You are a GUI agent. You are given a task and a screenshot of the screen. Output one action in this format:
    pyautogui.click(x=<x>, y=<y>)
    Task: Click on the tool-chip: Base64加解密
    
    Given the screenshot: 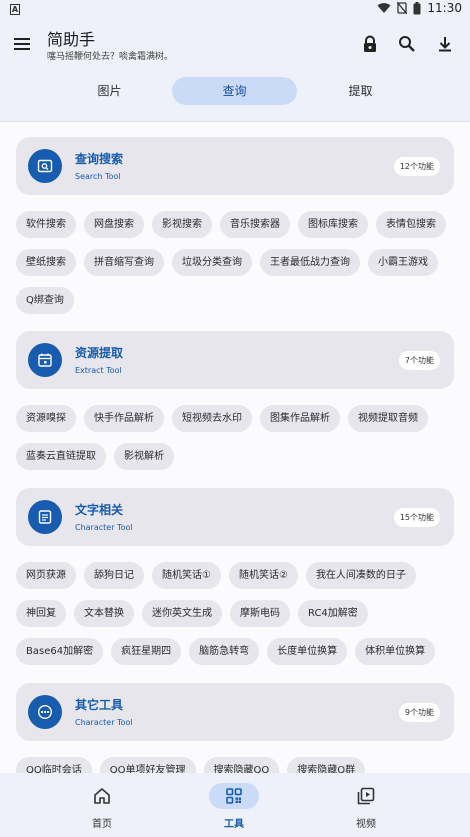 What is the action you would take?
    pyautogui.click(x=60, y=651)
    